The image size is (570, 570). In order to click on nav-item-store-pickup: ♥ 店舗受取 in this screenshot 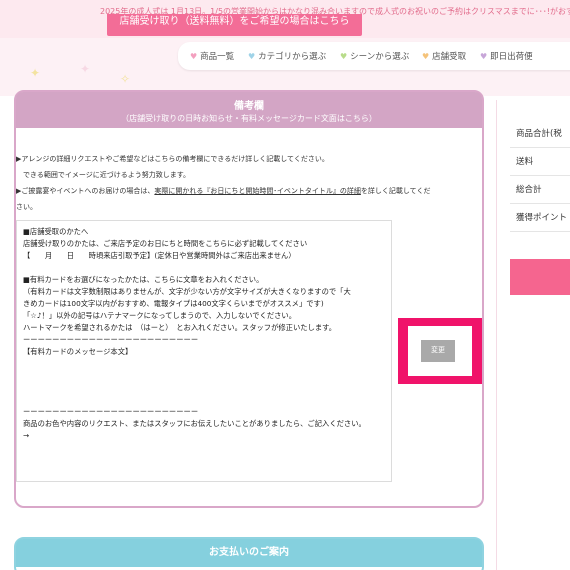, I will do `click(444, 56)`.